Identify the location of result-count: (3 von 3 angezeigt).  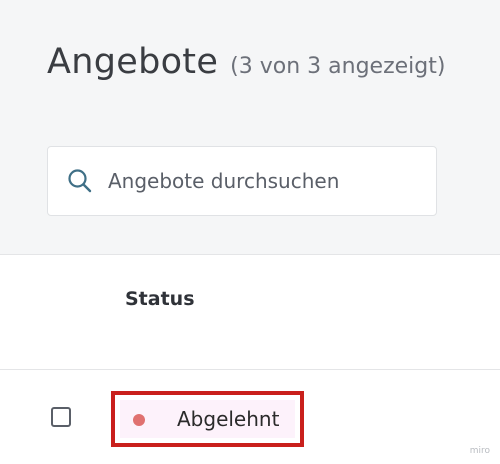
(338, 66).